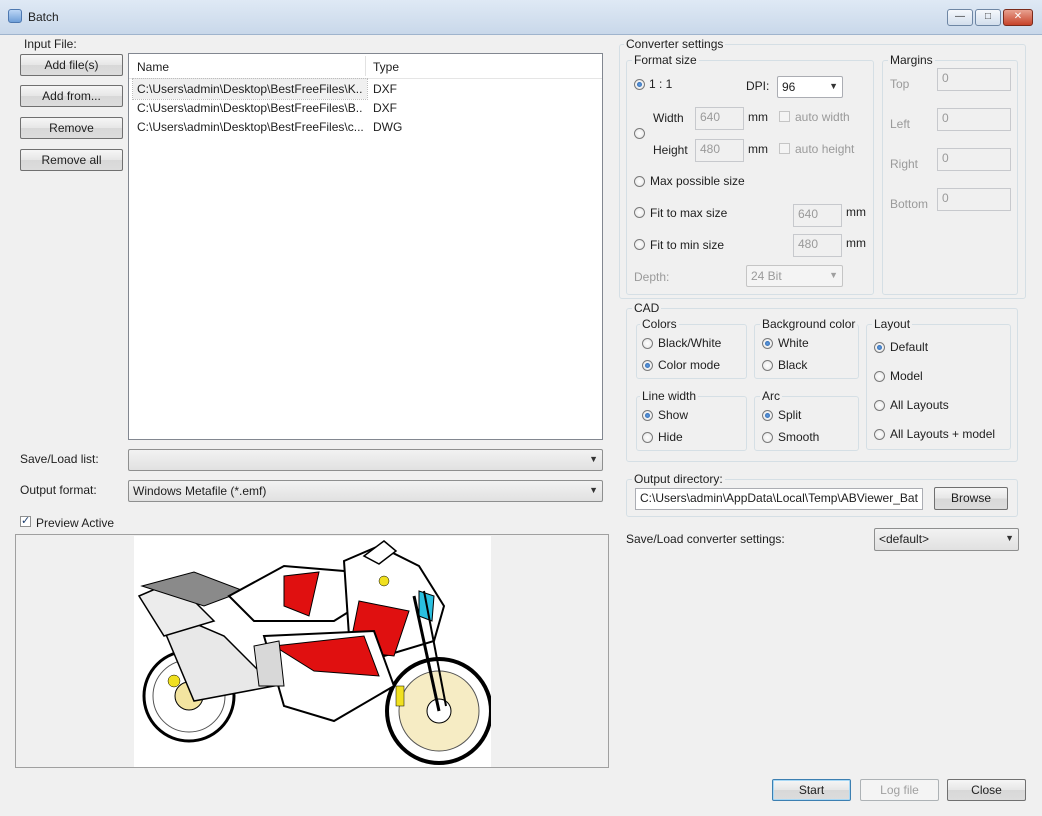 The image size is (1042, 816). Describe the element at coordinates (59, 459) in the screenshot. I see `save-load-list-label: Save/Load list:` at that location.